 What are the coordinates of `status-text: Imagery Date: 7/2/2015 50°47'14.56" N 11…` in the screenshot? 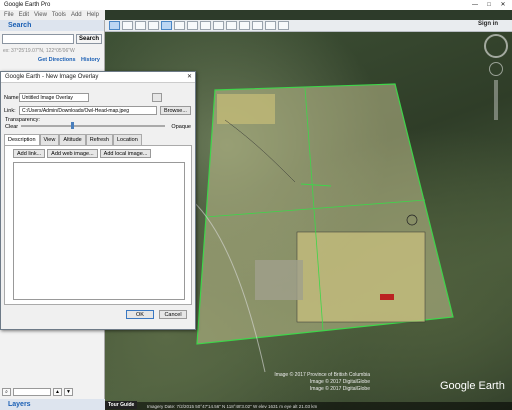 It's located at (232, 406).